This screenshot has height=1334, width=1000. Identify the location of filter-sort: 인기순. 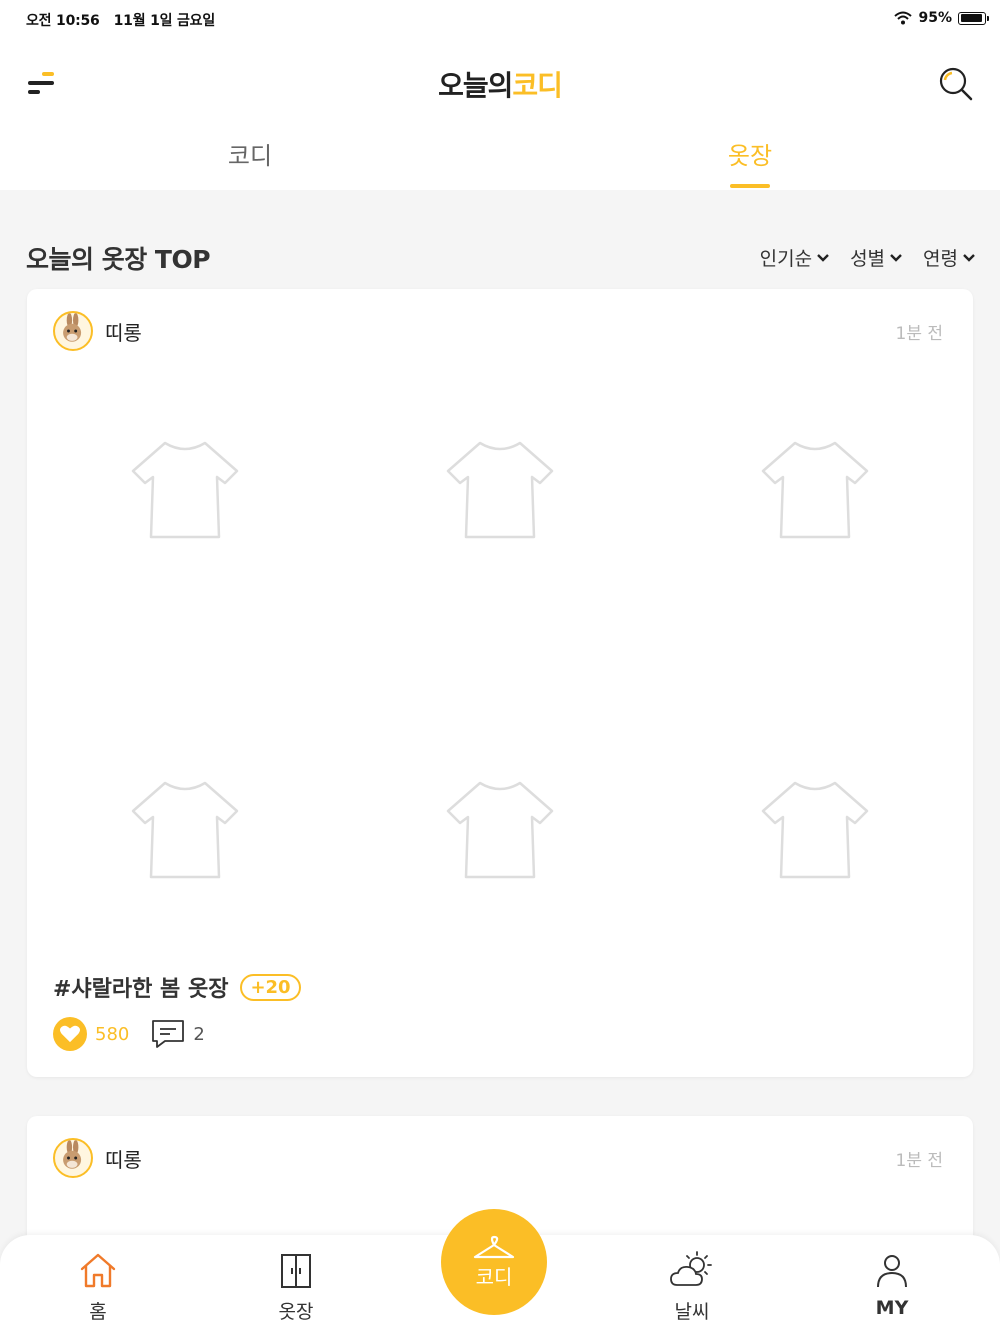
(795, 257).